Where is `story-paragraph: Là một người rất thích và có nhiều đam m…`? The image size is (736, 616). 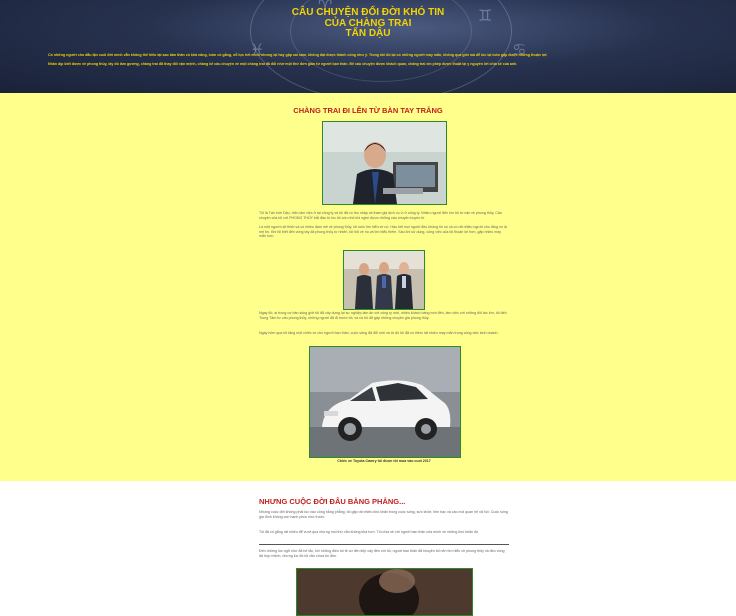 story-paragraph: Là một người rất thích và có nhiều đam m… is located at coordinates (383, 232).